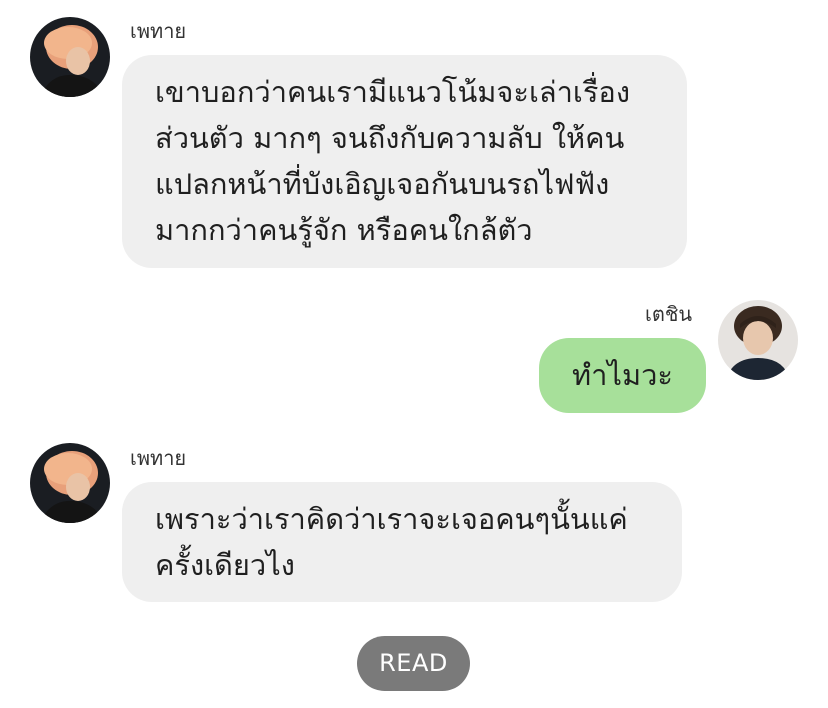 The image size is (828, 708). I want to click on message-line: ทำไมวะ, so click(622, 375).